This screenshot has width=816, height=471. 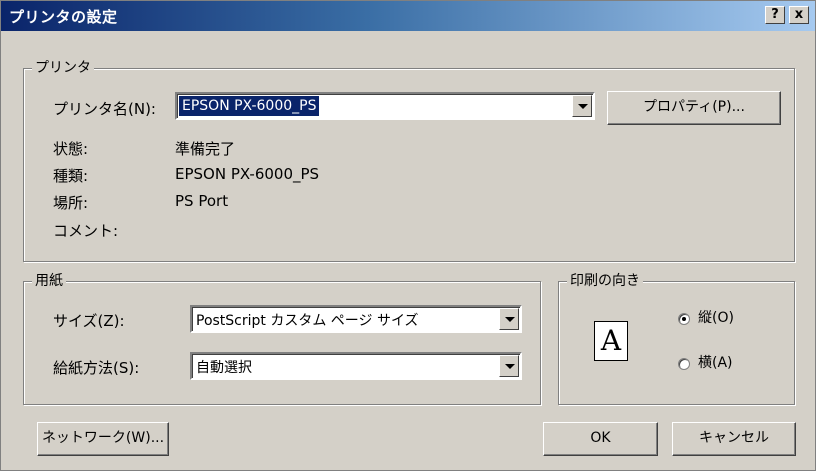 I want to click on orientation-group-legend: 印刷の向き, so click(x=605, y=281).